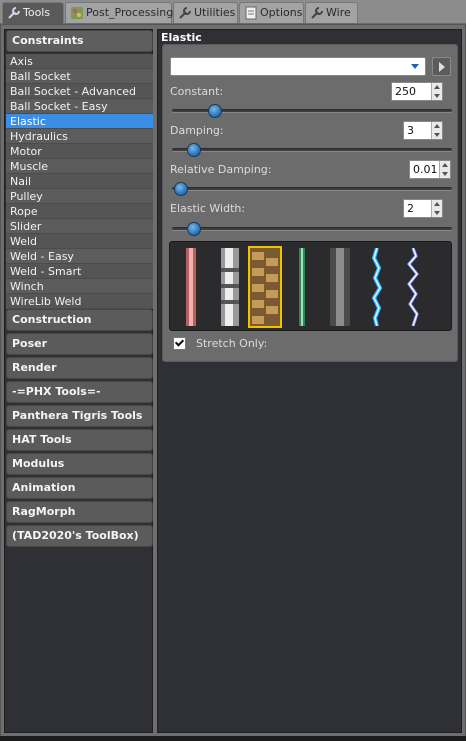 The height and width of the screenshot is (741, 466). I want to click on category-ragmorph: RagMorph, so click(79, 512).